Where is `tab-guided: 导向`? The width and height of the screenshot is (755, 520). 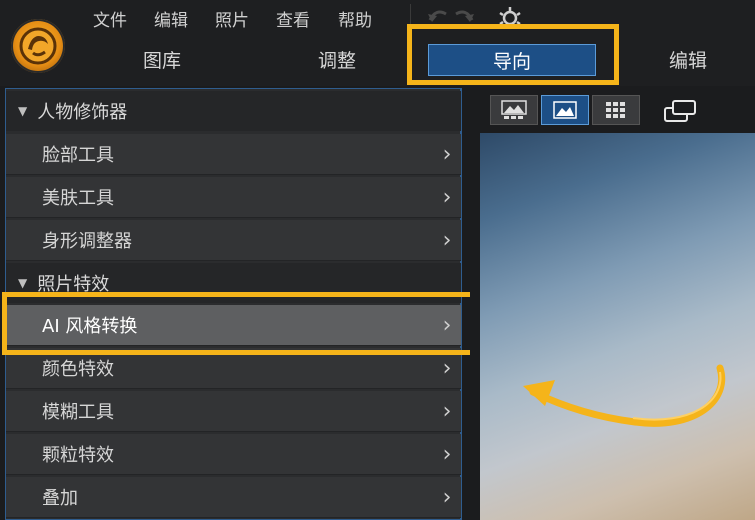
tab-guided: 导向 is located at coordinates (512, 60).